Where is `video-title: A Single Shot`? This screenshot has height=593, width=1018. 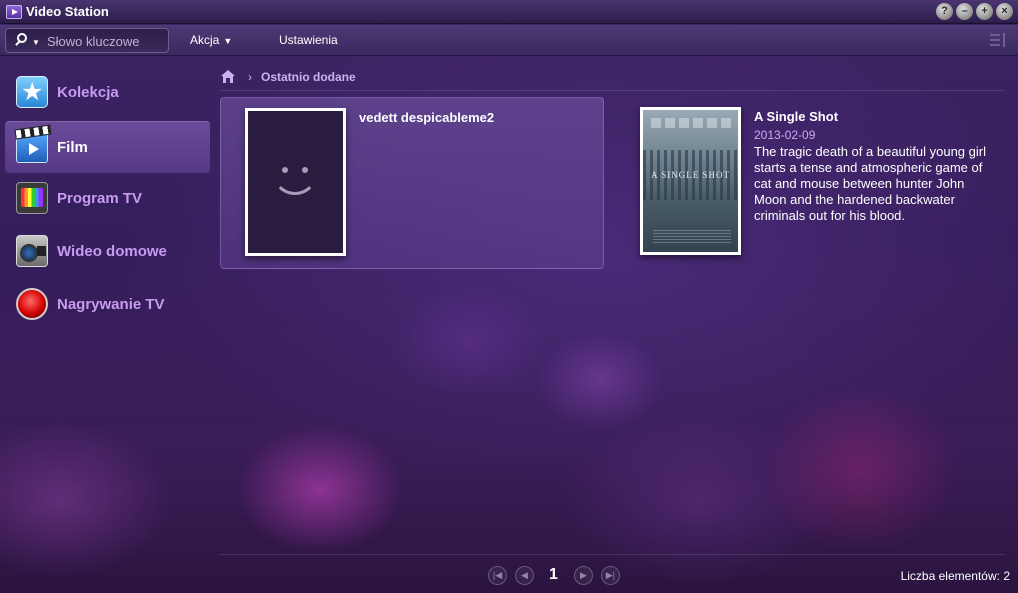
video-title: A Single Shot is located at coordinates (796, 116).